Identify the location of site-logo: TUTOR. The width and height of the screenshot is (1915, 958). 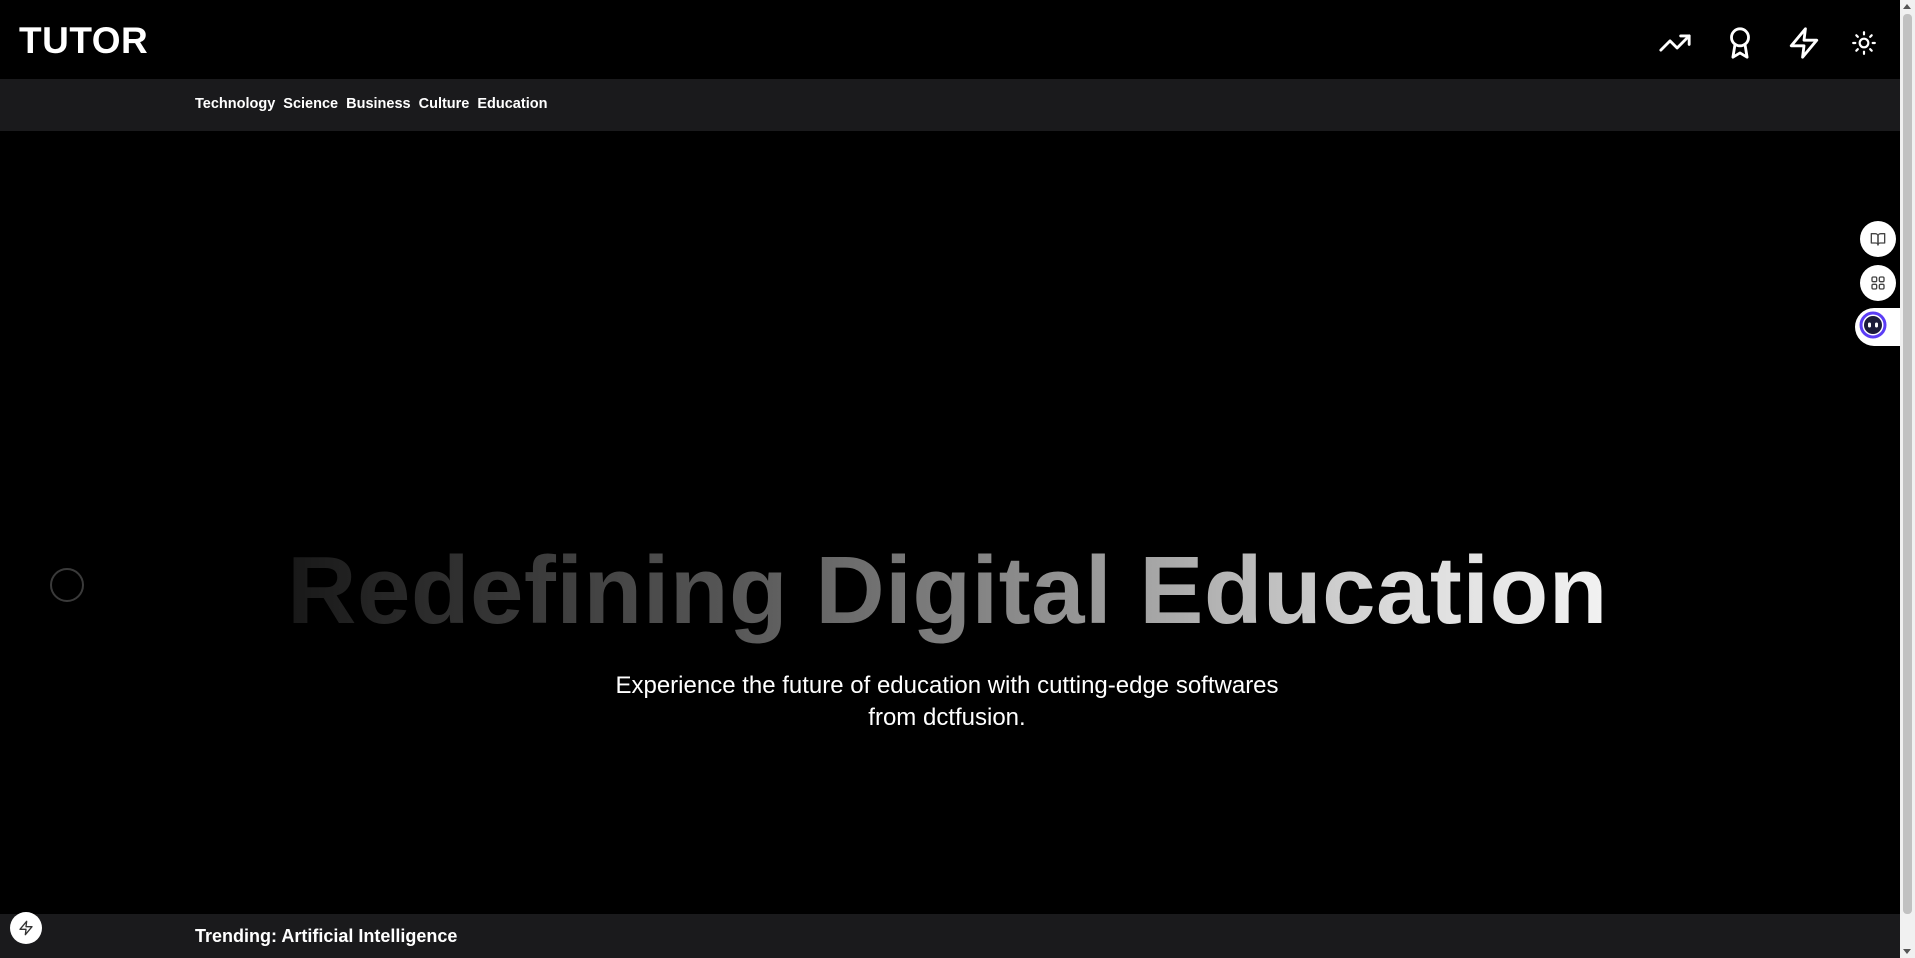
(83, 41).